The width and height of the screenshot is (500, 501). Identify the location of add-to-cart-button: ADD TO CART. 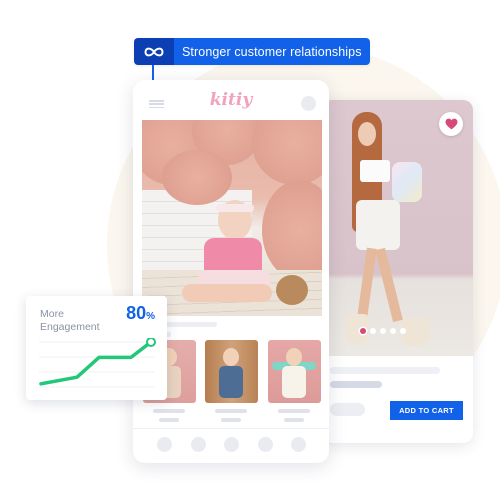
(426, 410).